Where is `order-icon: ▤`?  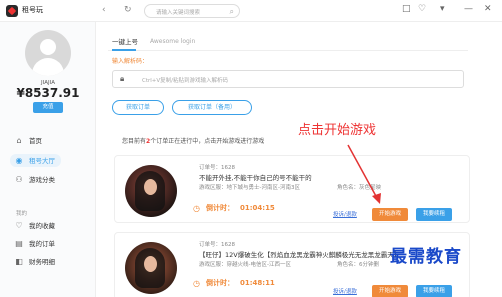
order-icon: ▤ is located at coordinates (19, 243).